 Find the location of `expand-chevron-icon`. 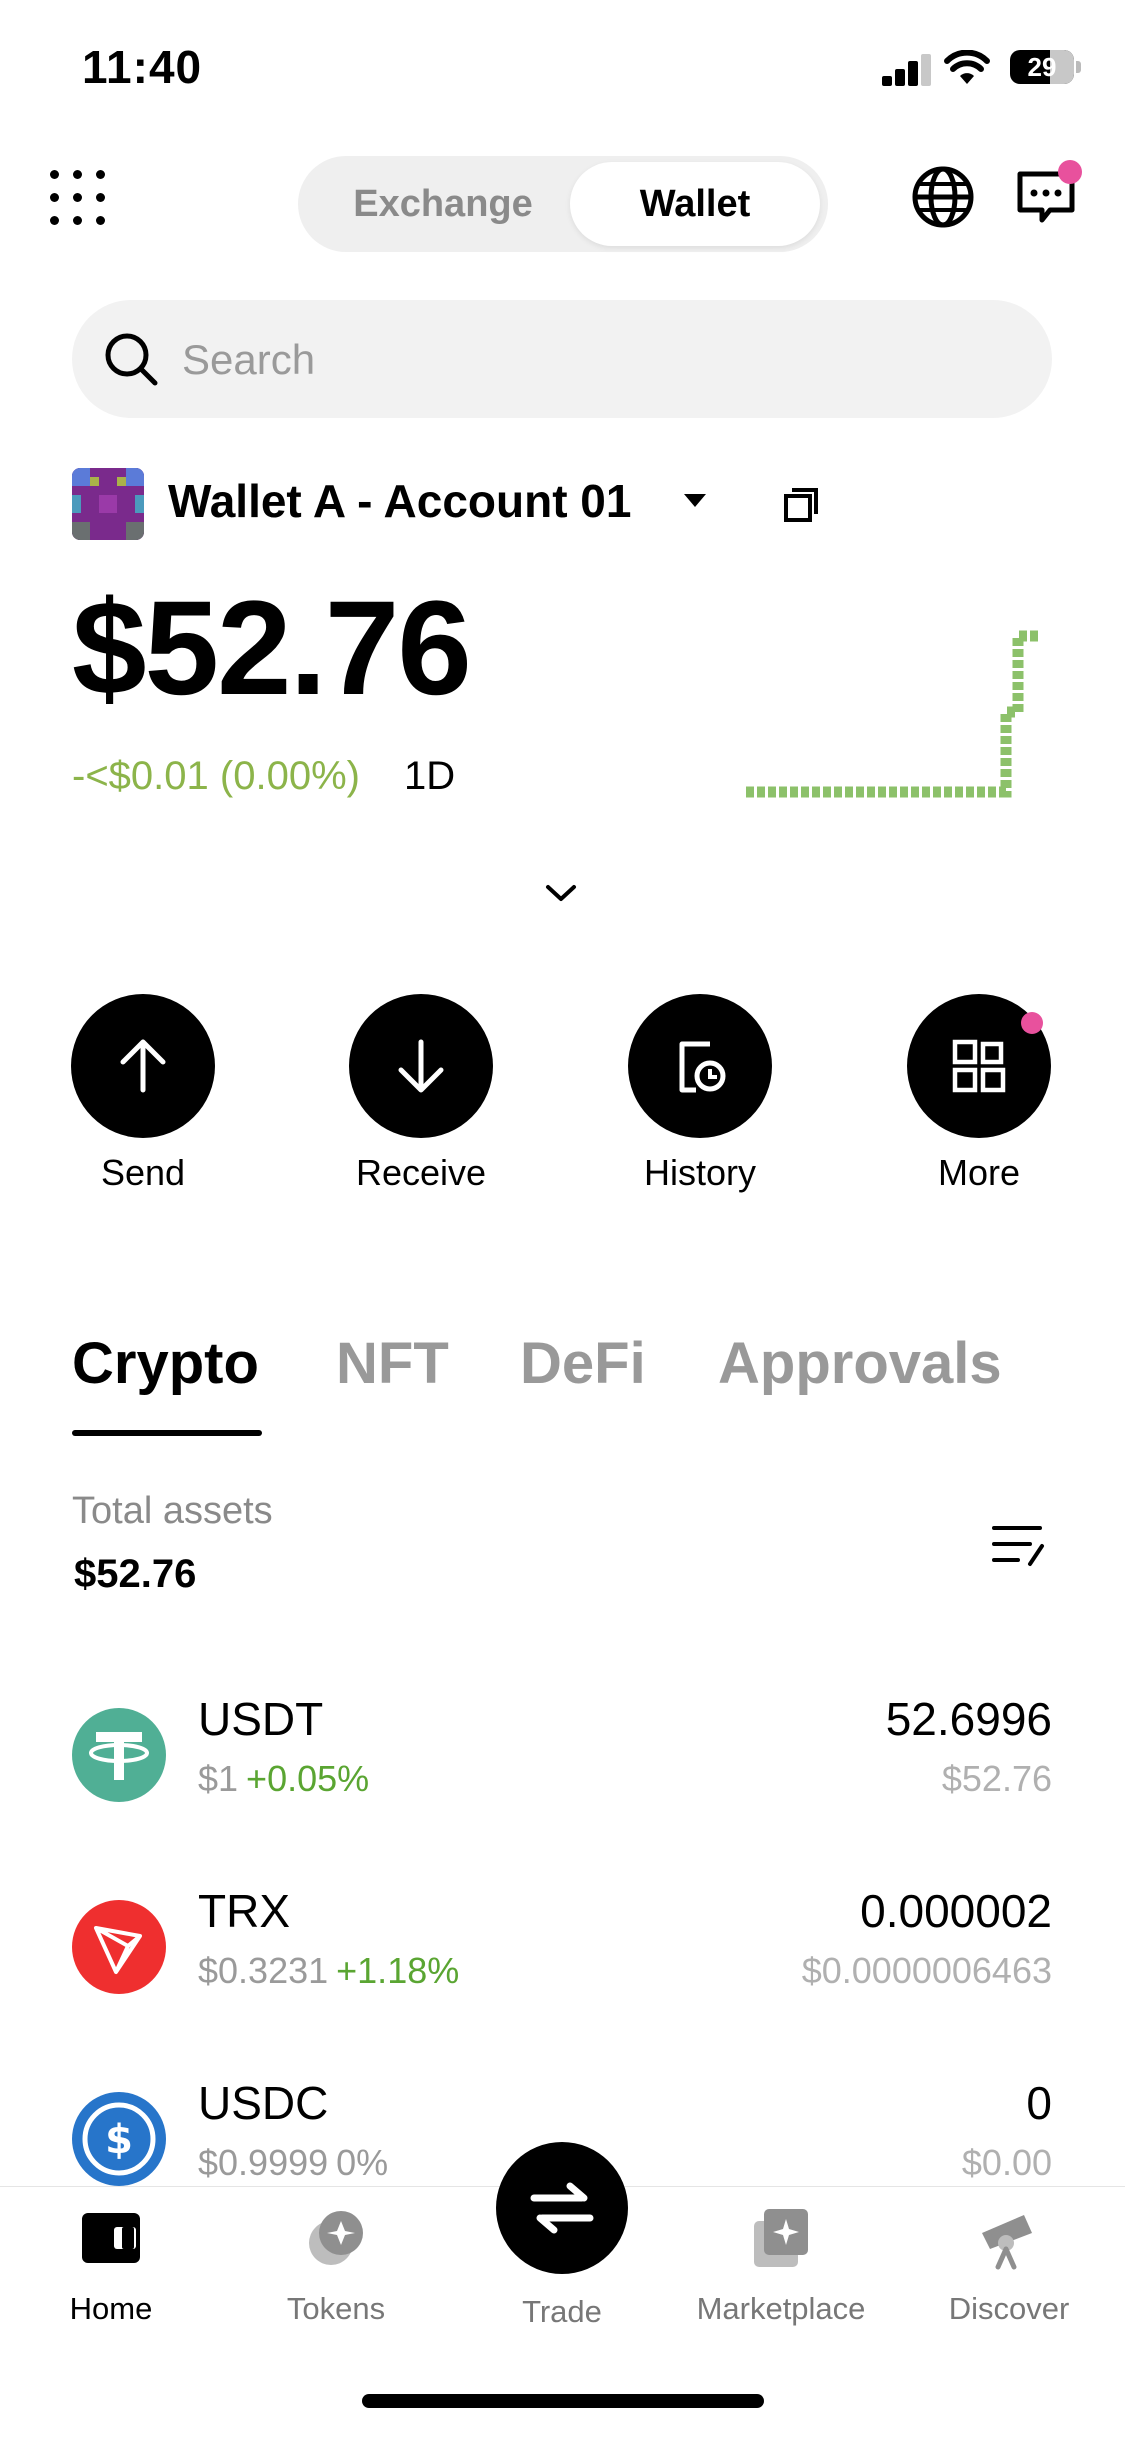

expand-chevron-icon is located at coordinates (561, 893).